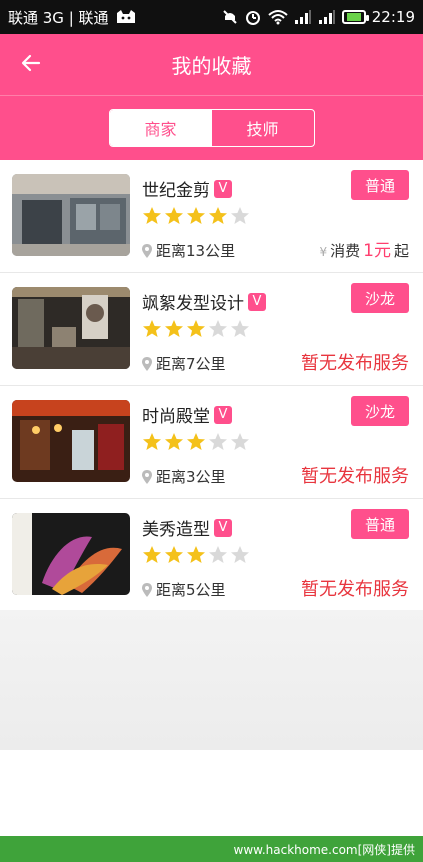 The width and height of the screenshot is (423, 862). Describe the element at coordinates (126, 17) in the screenshot. I see `cat-notification-icon` at that location.